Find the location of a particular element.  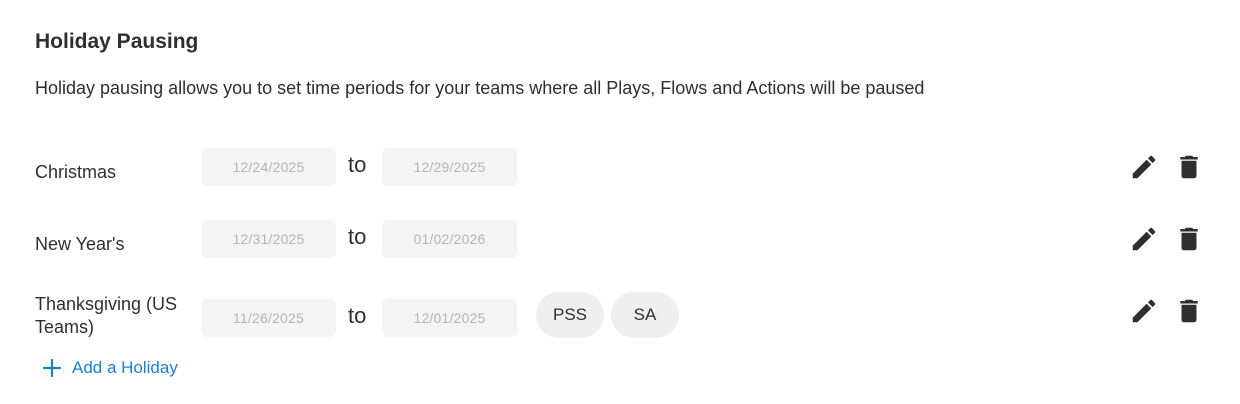

plus-icon is located at coordinates (52, 368).